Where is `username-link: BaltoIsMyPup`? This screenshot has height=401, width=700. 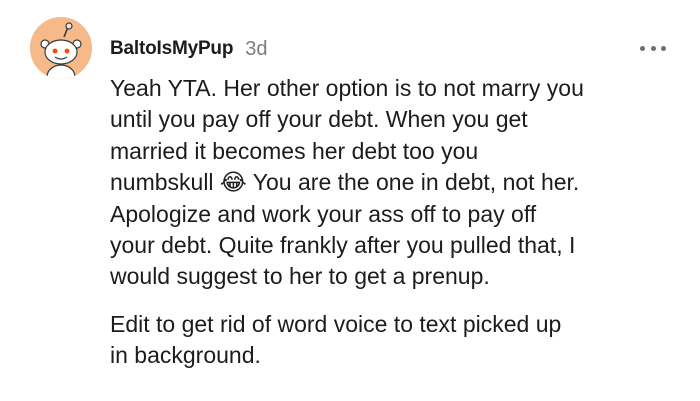 username-link: BaltoIsMyPup is located at coordinates (171, 49).